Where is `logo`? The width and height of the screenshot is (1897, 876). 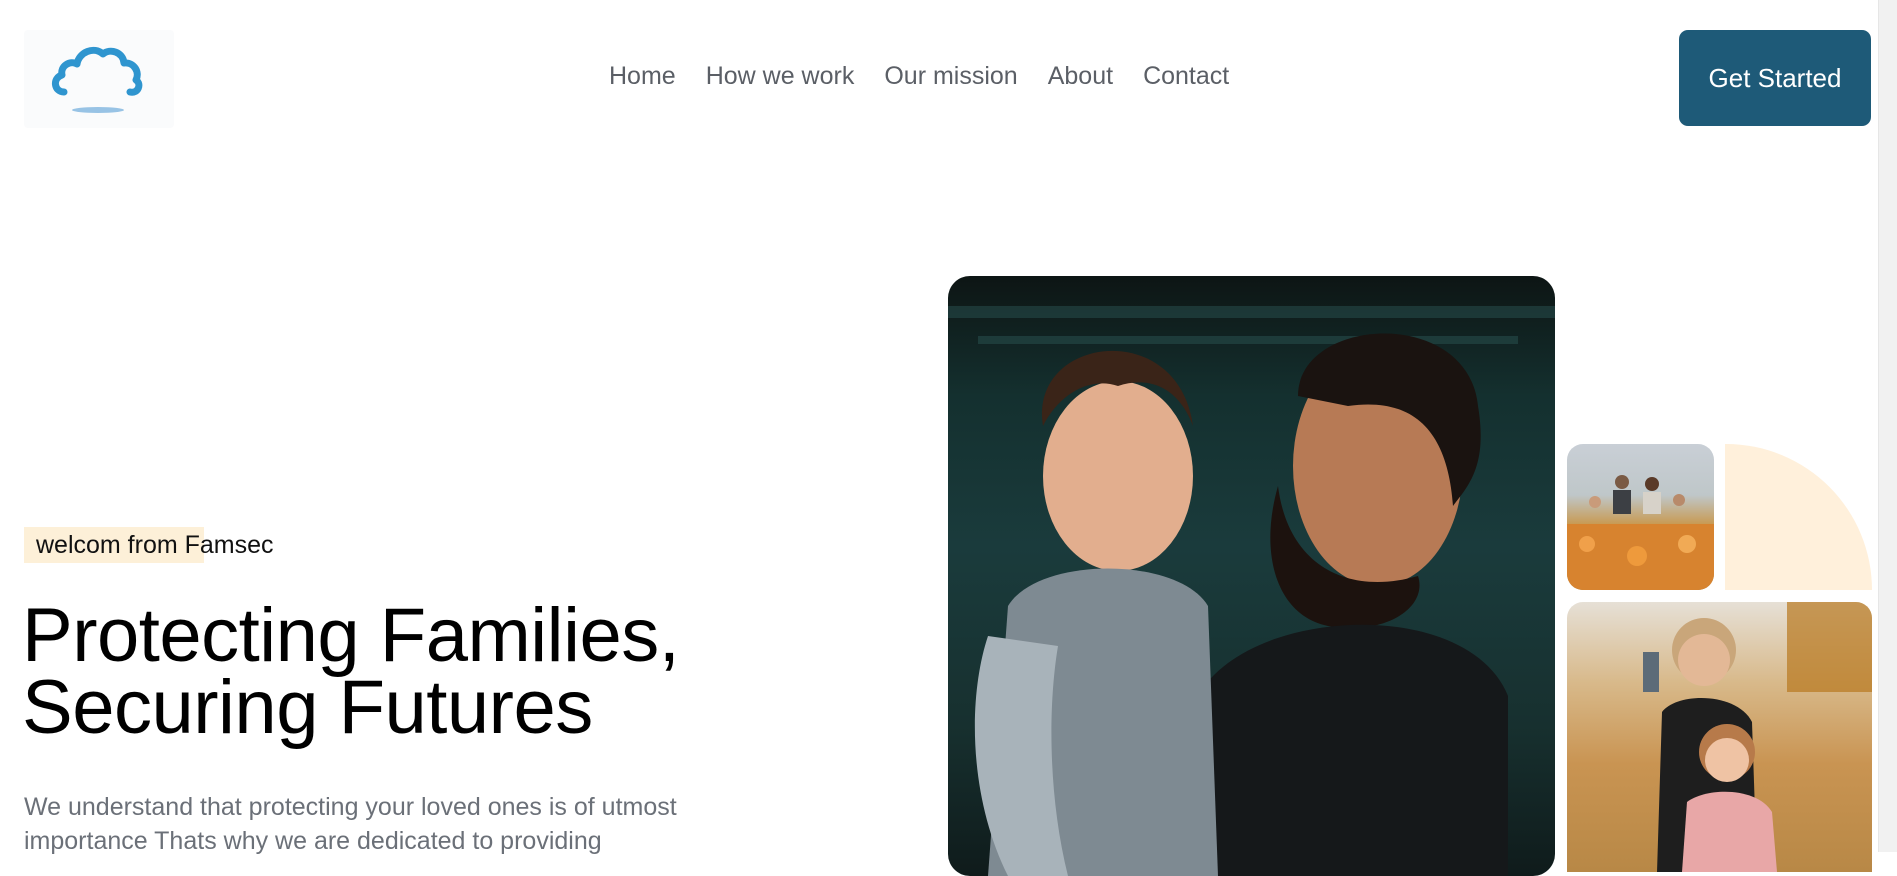 logo is located at coordinates (99, 79).